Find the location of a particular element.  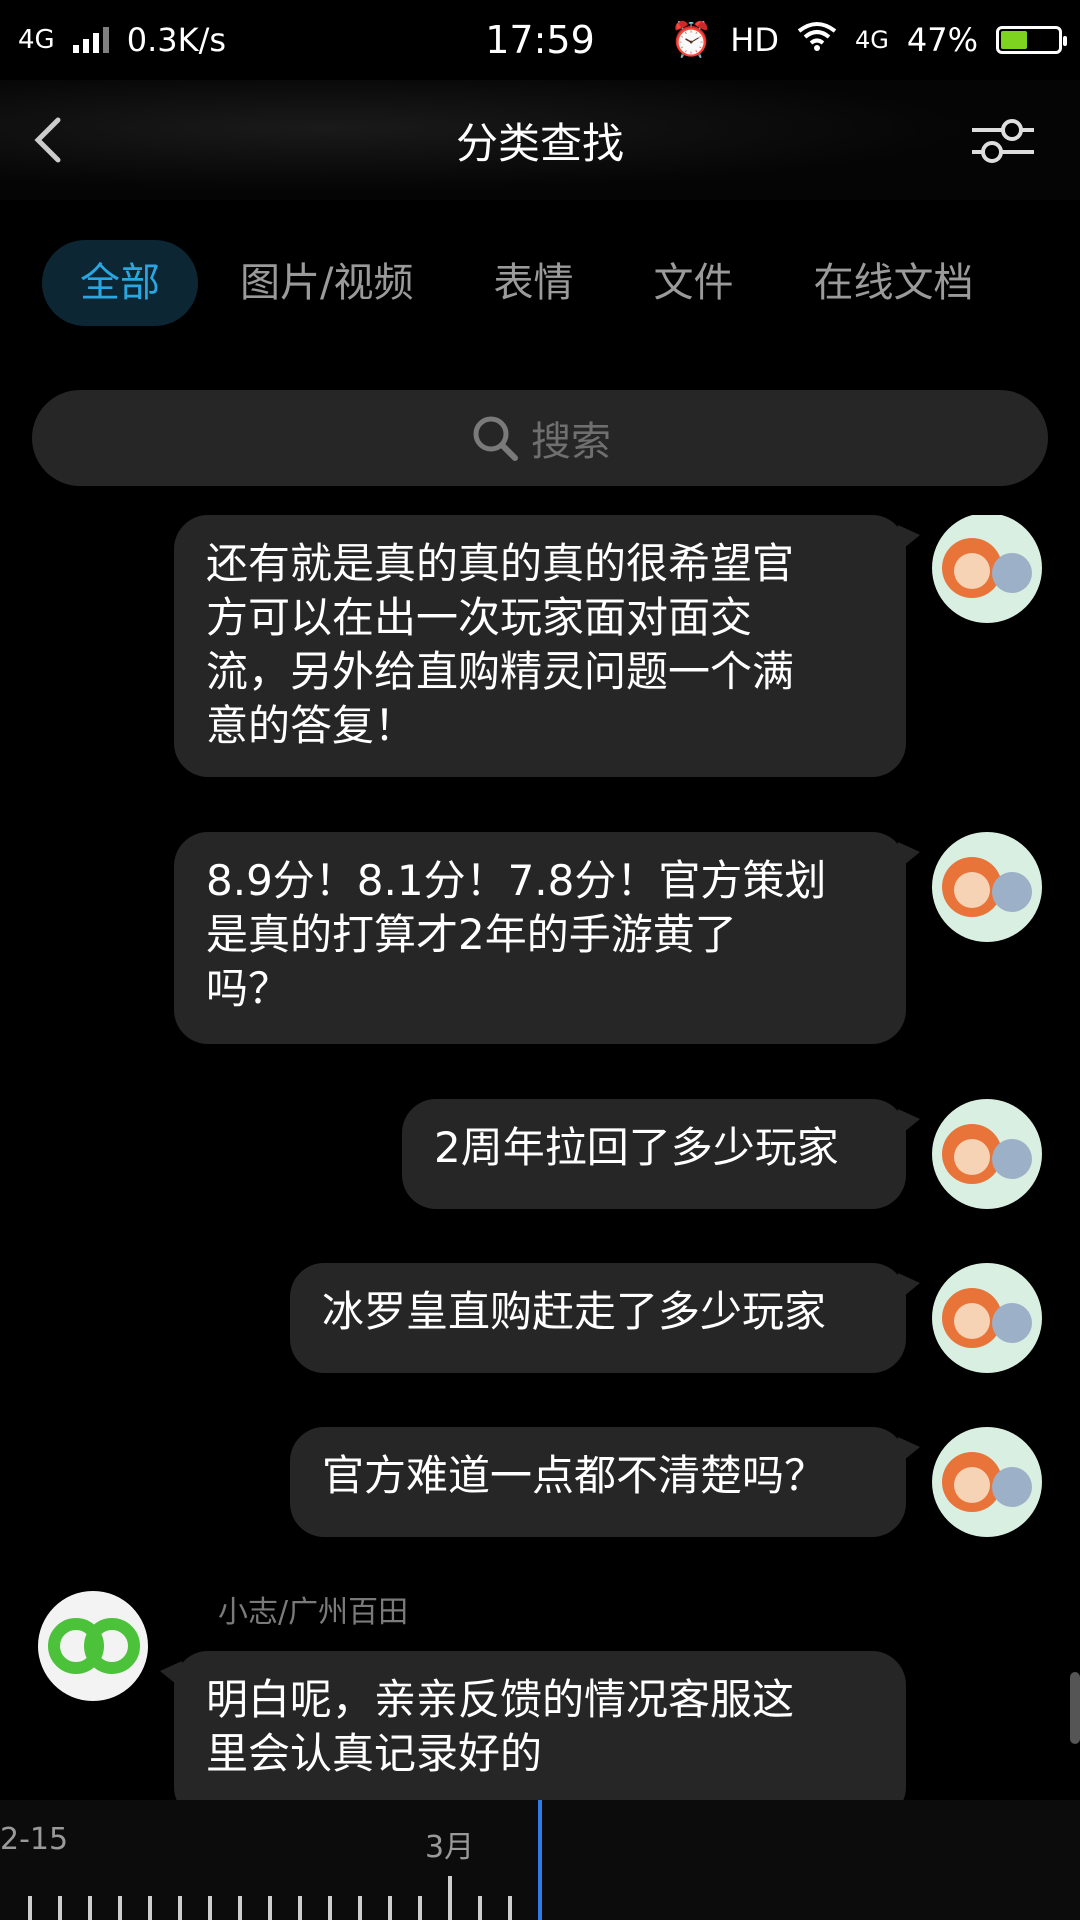

message-line: 官方难道一点都不清楚吗？ is located at coordinates (574, 1475).